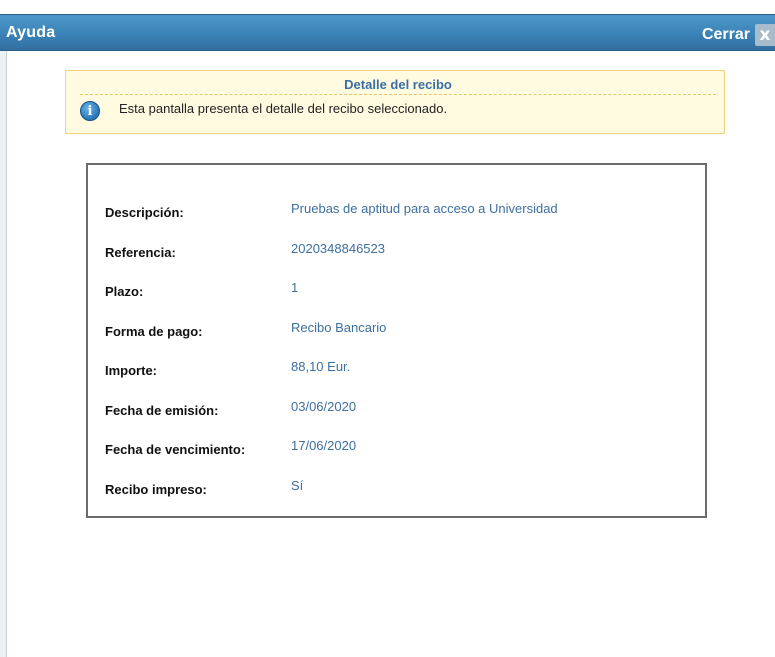  What do you see at coordinates (400, 409) in the screenshot?
I see `detail-row-fecha-emision: Fecha de emisión: 03/06/2020` at bounding box center [400, 409].